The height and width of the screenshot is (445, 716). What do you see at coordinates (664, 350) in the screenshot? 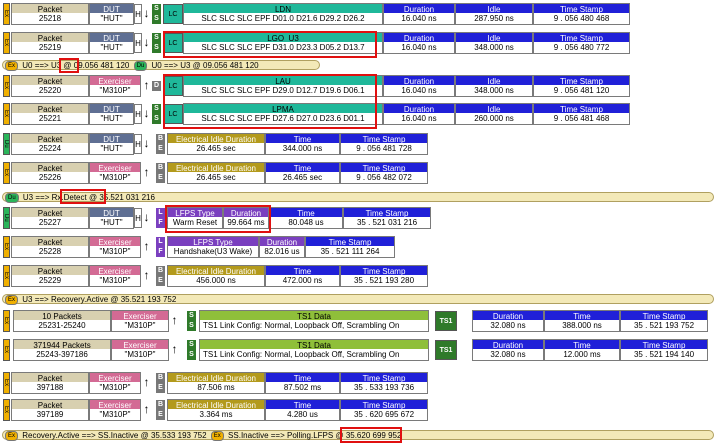
I see `timestamp-cell: Time Stamp 35 . 521 194 140` at bounding box center [664, 350].